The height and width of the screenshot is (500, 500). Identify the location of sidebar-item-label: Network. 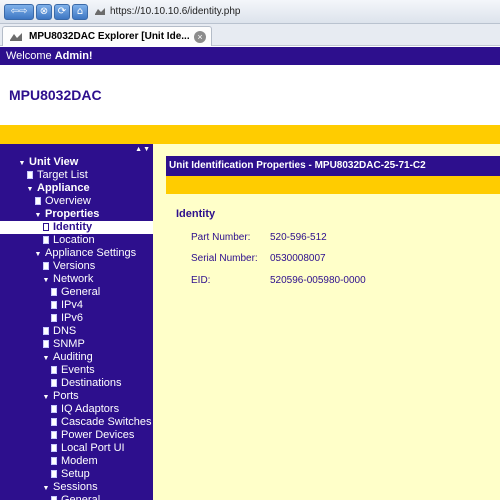
(73, 279).